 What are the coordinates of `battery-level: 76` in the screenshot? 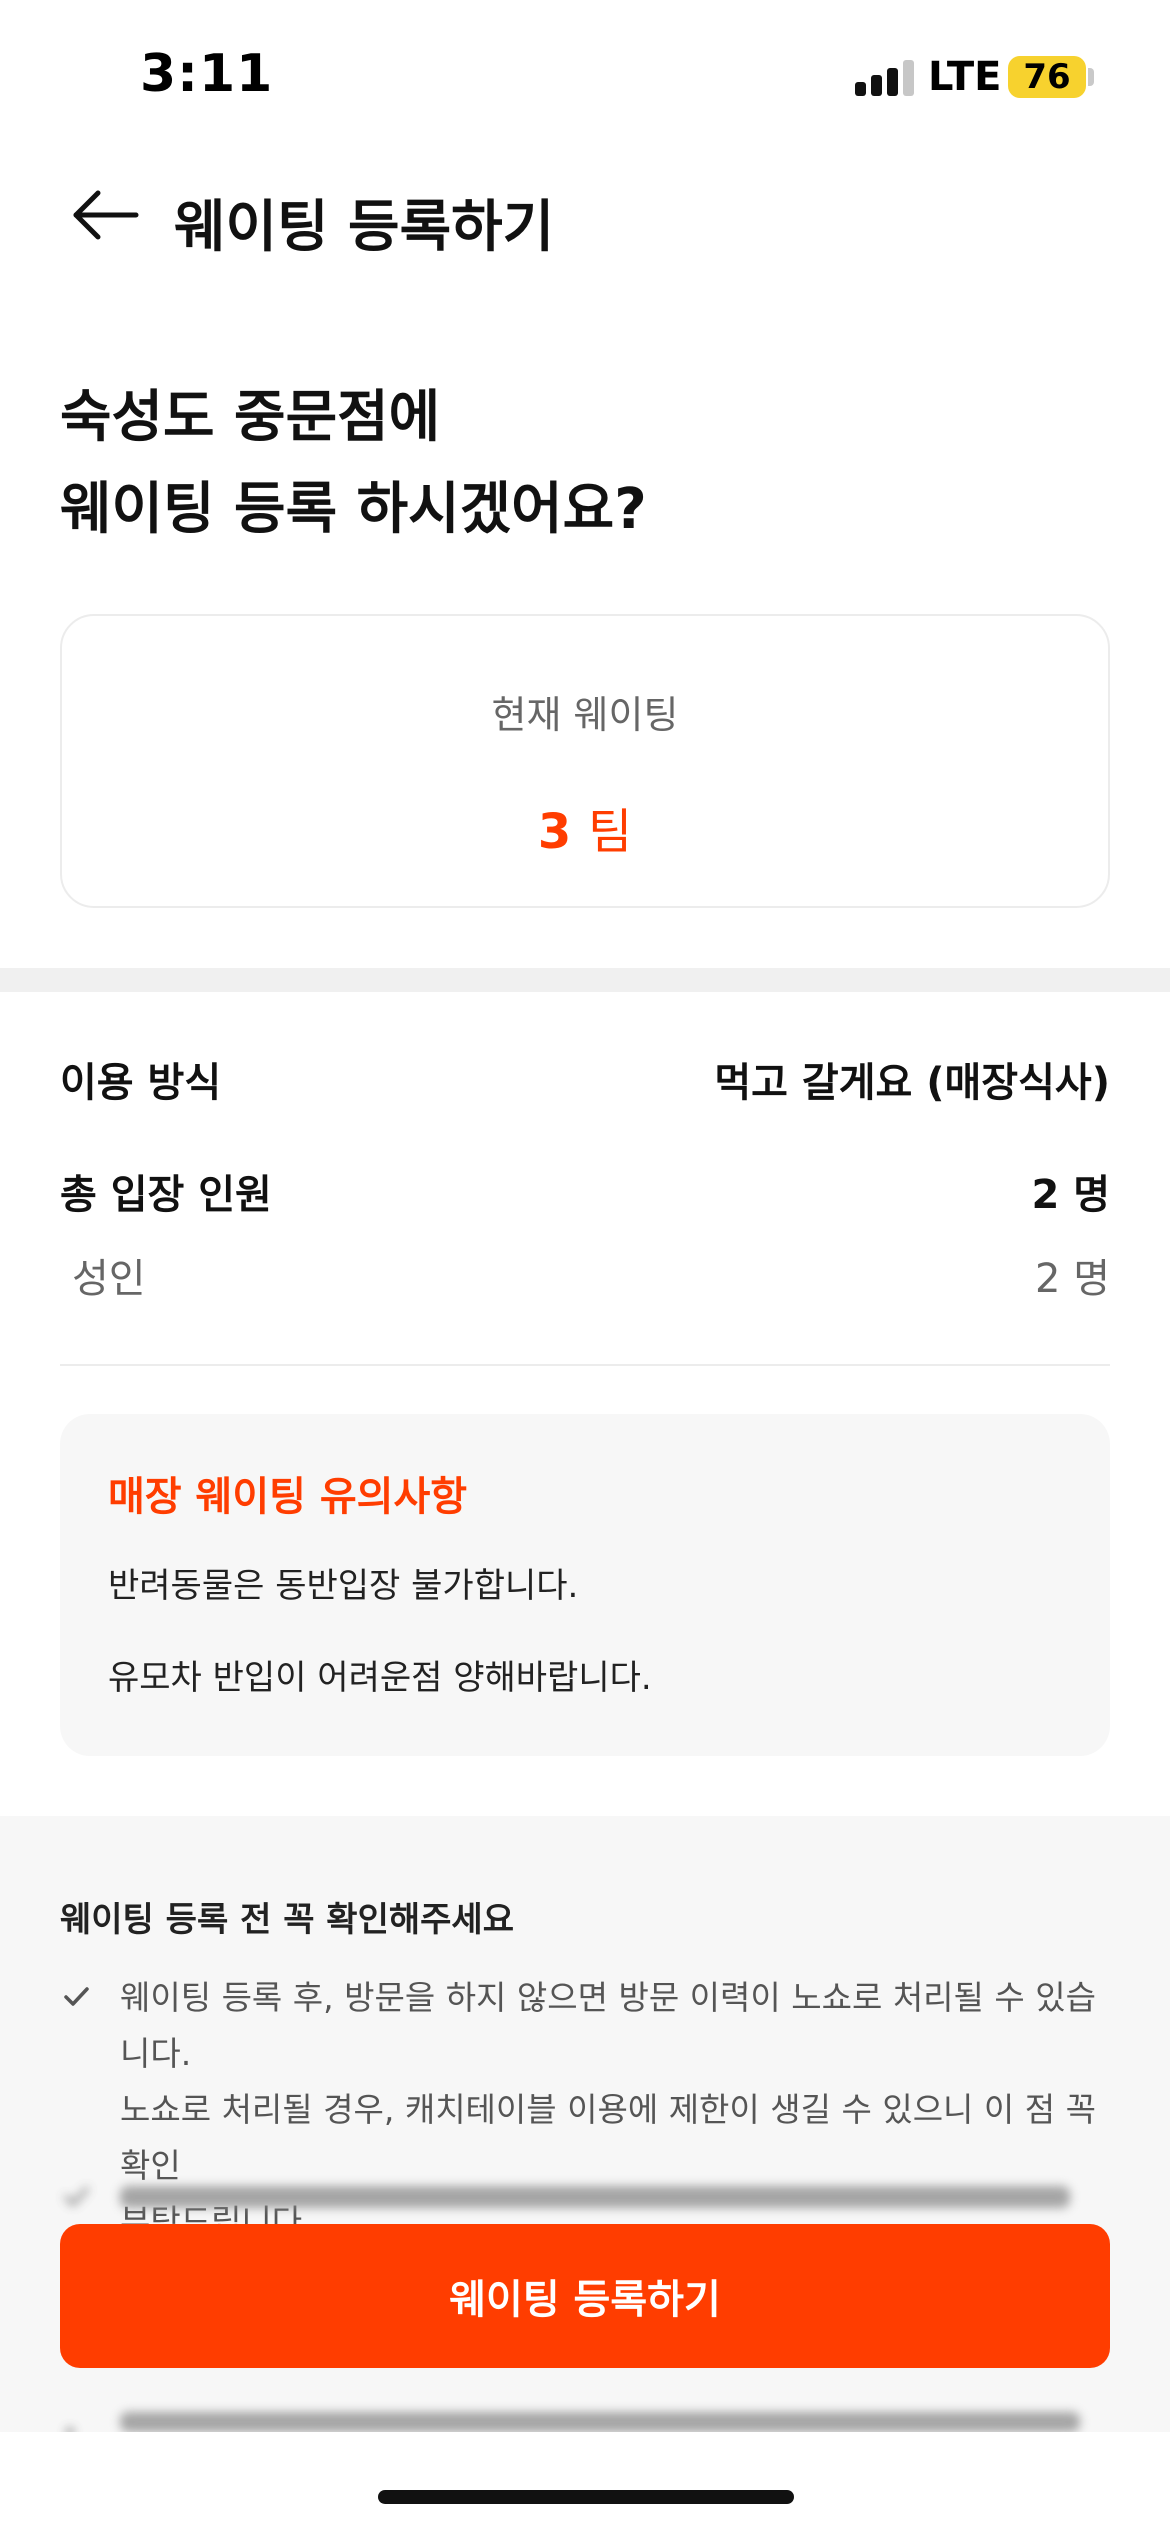 It's located at (1047, 77).